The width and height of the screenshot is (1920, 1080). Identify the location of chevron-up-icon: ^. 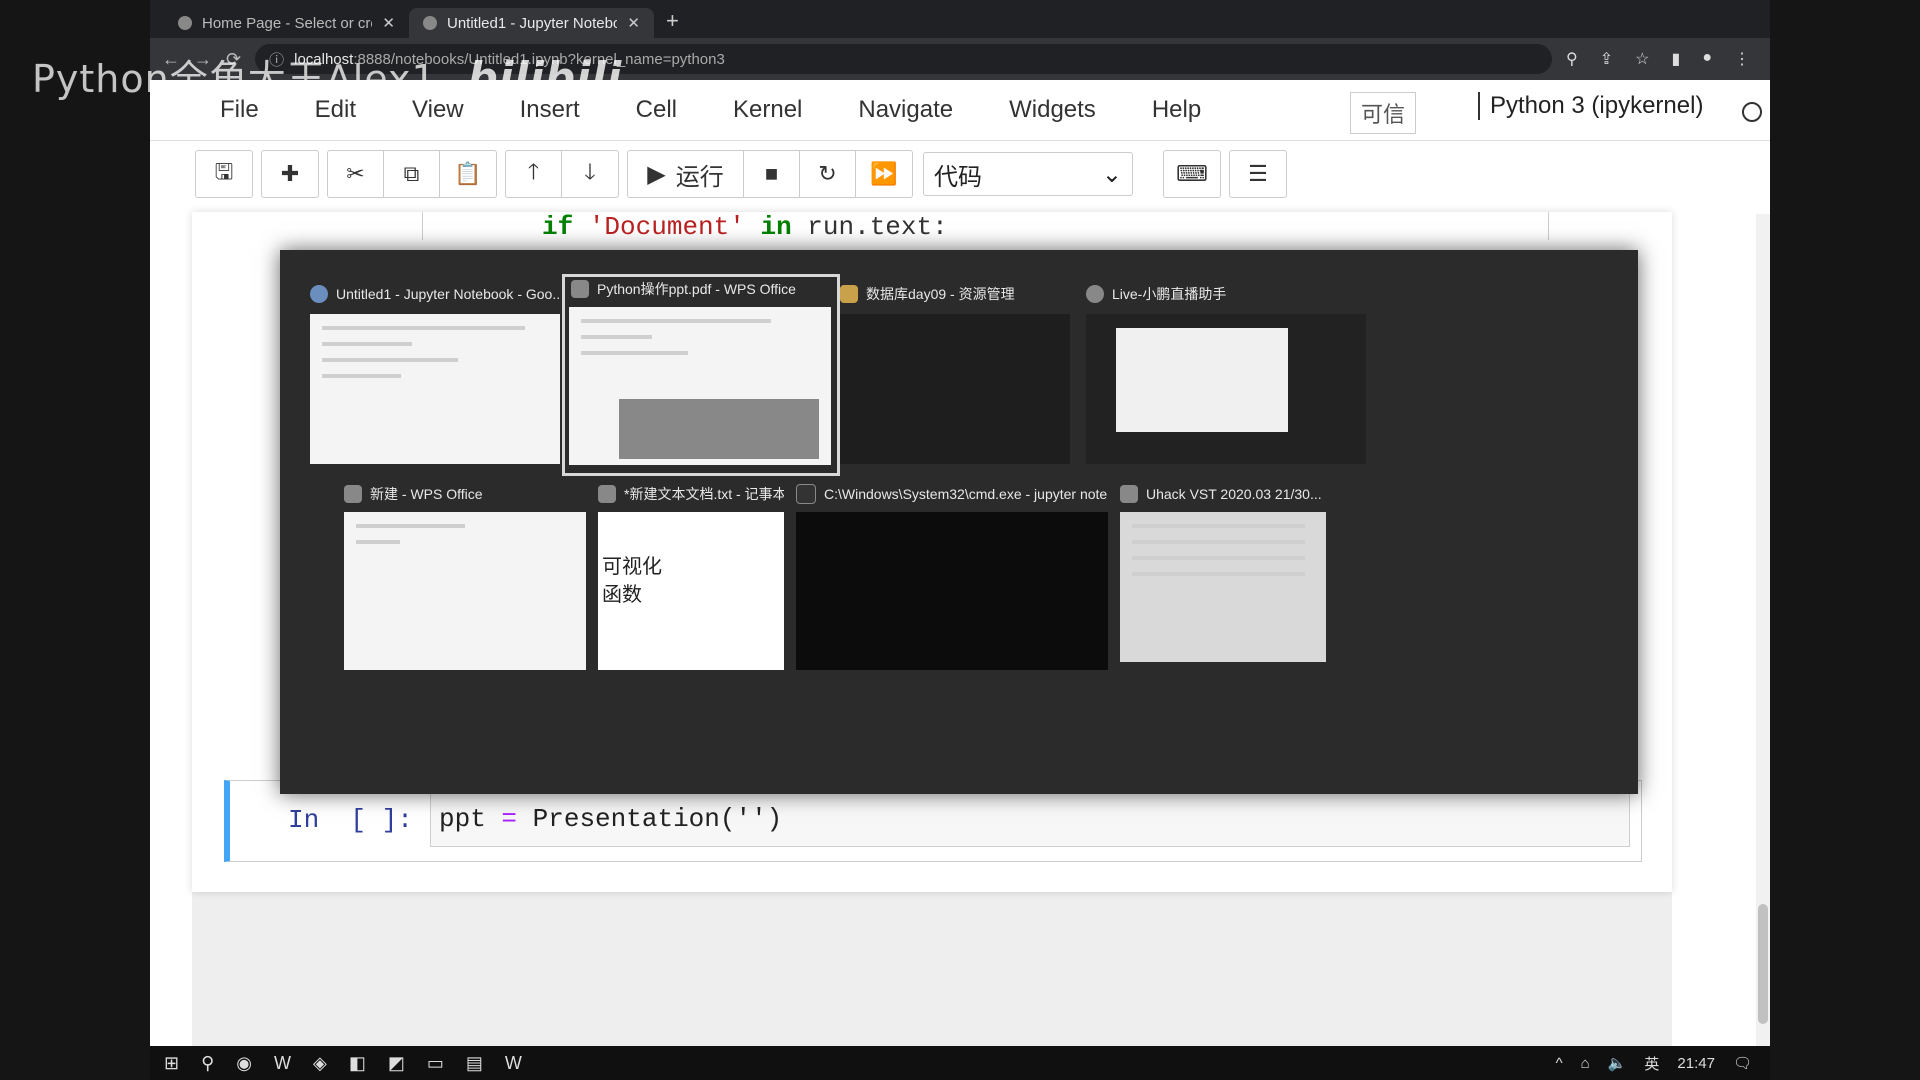
(1559, 1063).